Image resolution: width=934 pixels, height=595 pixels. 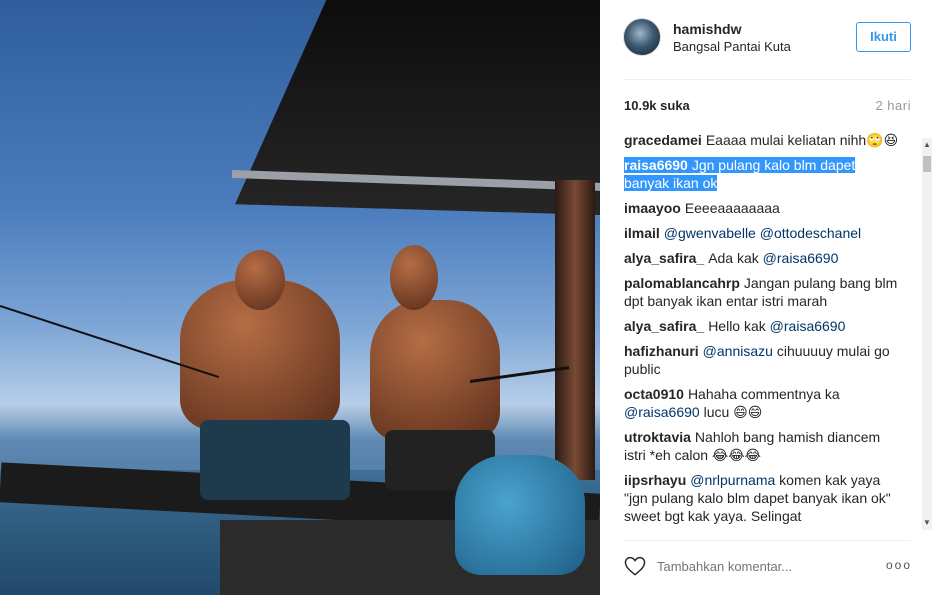 What do you see at coordinates (652, 208) in the screenshot?
I see `comment-username: imaayoo` at bounding box center [652, 208].